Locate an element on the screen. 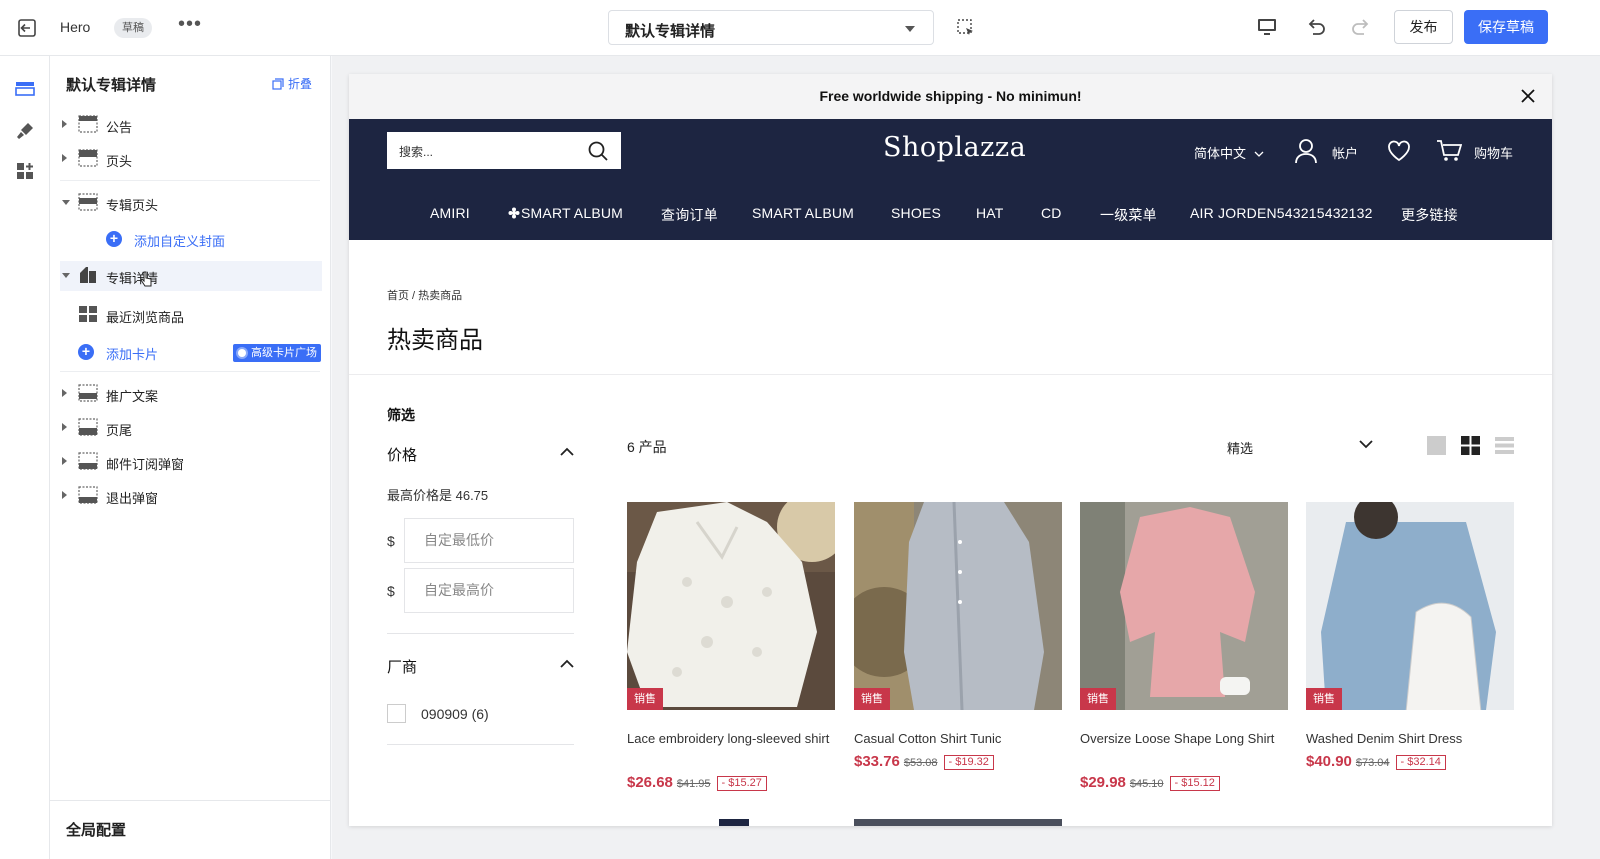  global-settings: 全局配置 is located at coordinates (190, 829).